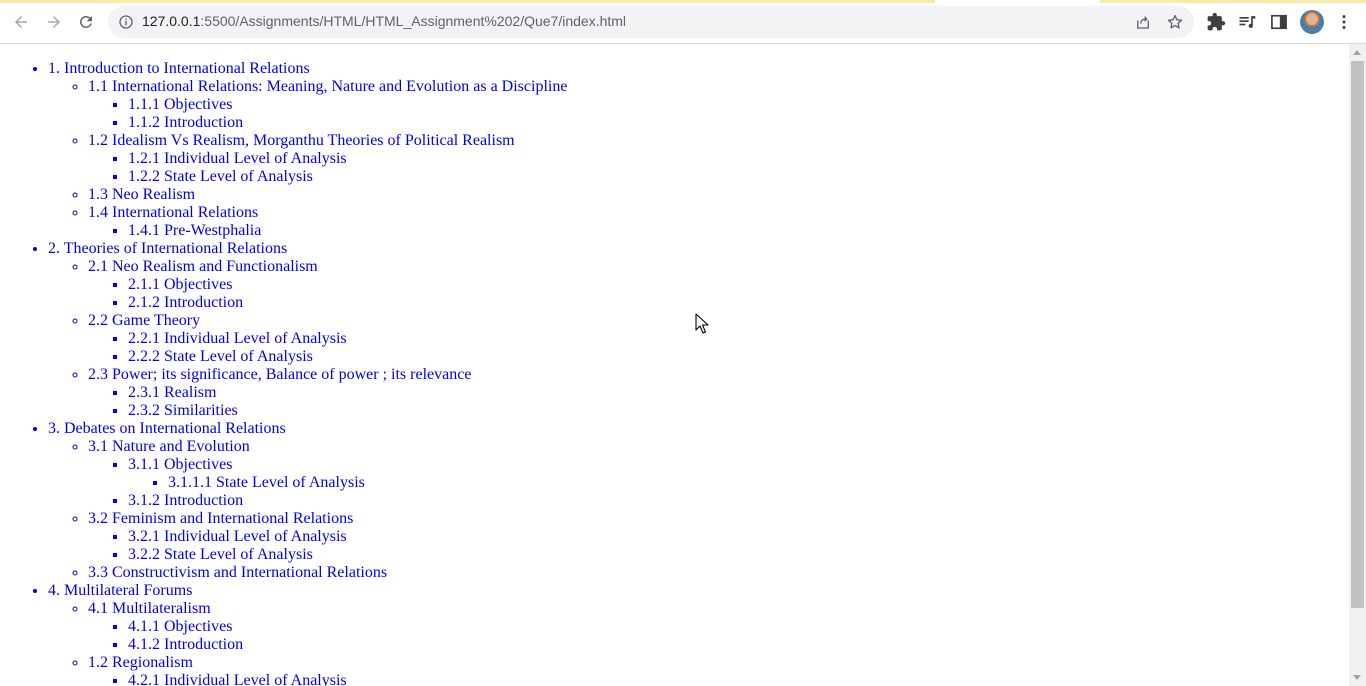 The width and height of the screenshot is (1366, 686). What do you see at coordinates (738, 501) in the screenshot?
I see `toc-item-level-3: 3.1.2 Introduction` at bounding box center [738, 501].